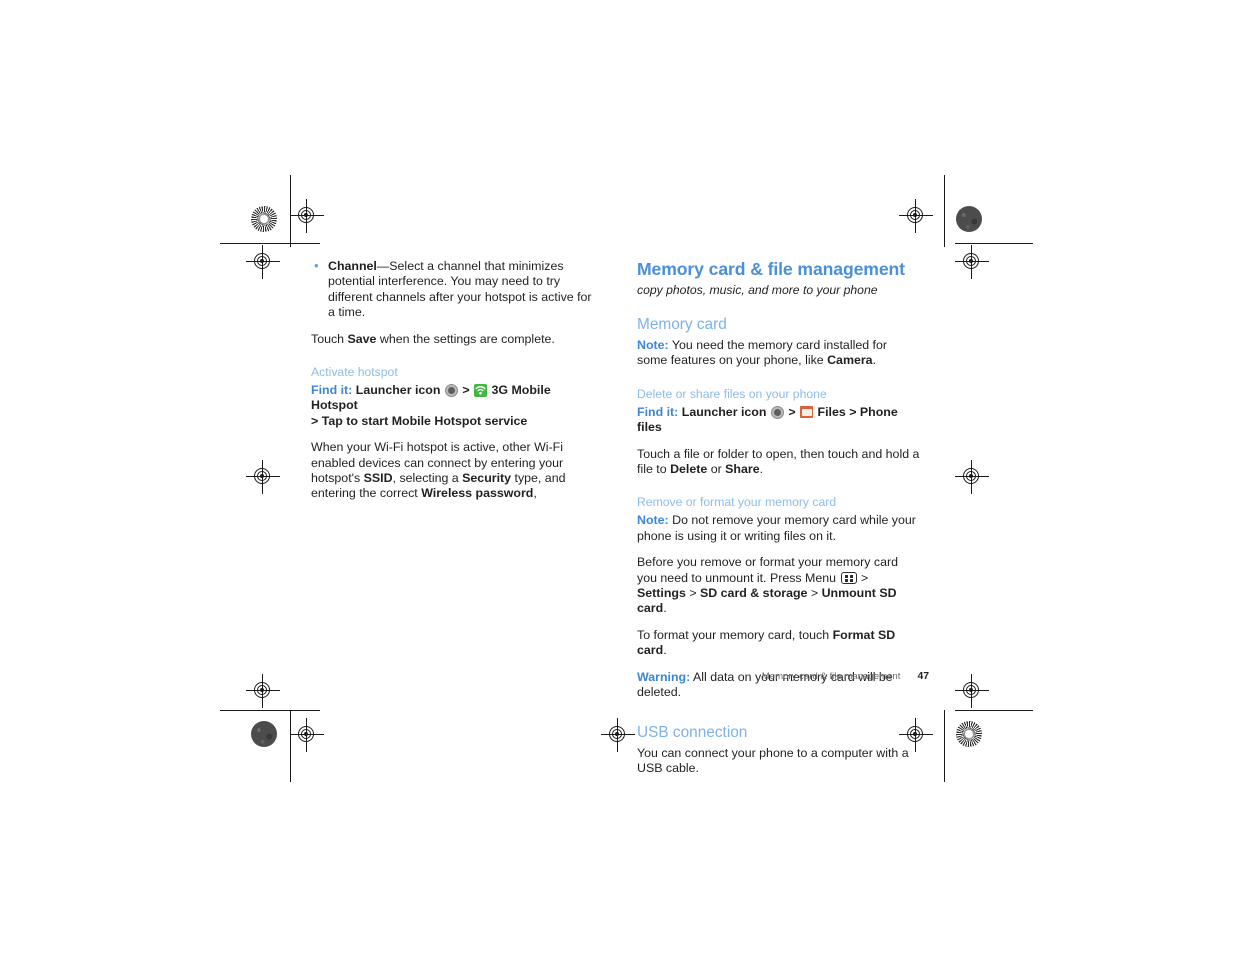 This screenshot has height=954, width=1235. I want to click on settings-bold: Settings, so click(661, 593).